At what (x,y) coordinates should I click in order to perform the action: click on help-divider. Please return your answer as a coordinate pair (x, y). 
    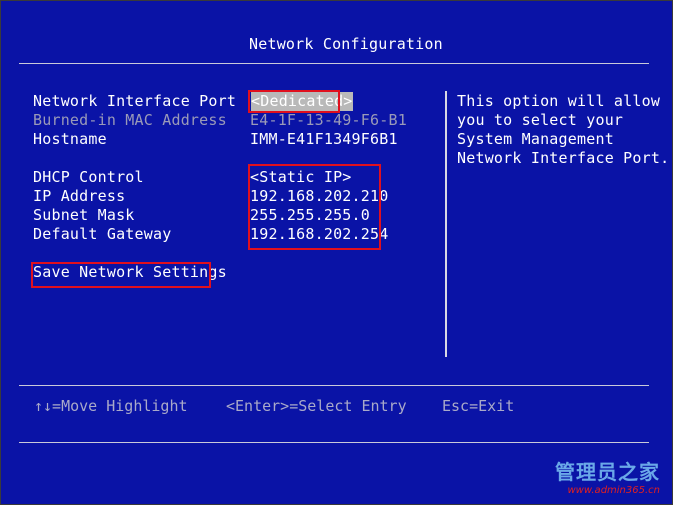
    Looking at the image, I should click on (446, 224).